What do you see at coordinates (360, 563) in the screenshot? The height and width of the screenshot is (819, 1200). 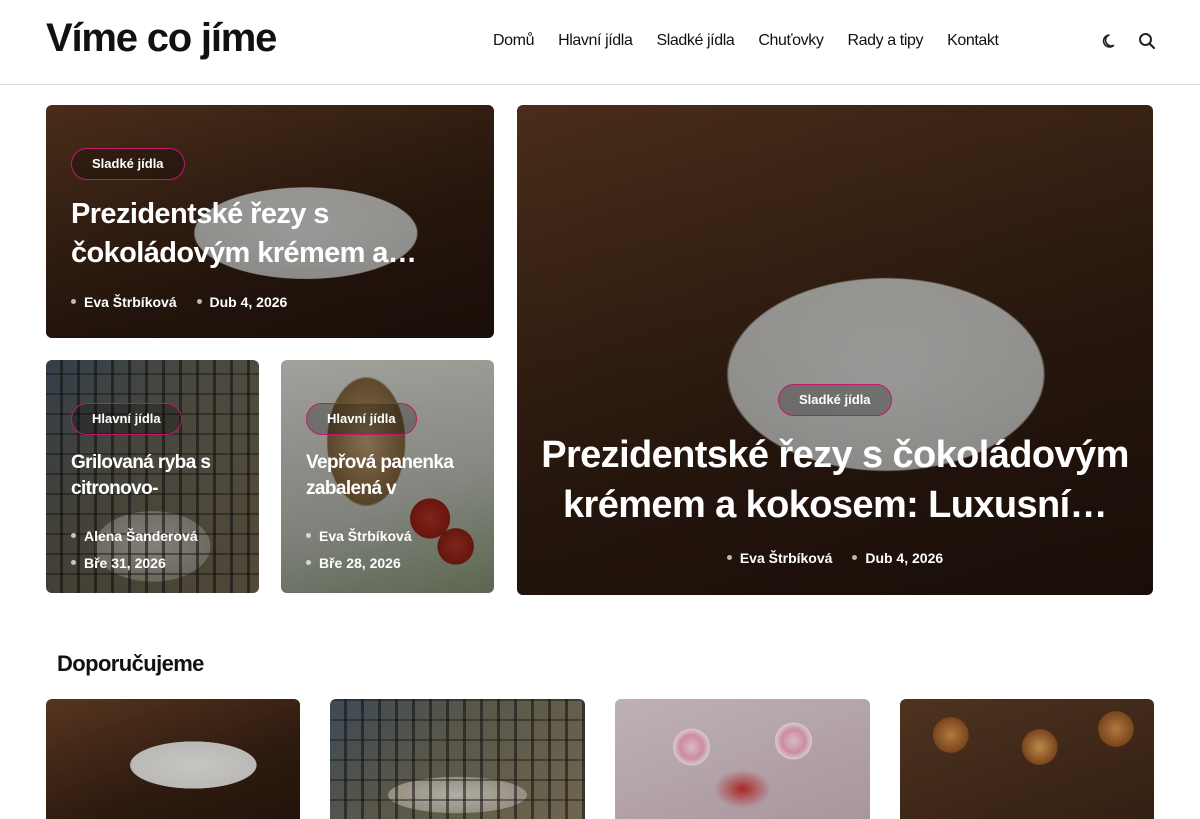 I see `post-date: Bře 28, 2026` at bounding box center [360, 563].